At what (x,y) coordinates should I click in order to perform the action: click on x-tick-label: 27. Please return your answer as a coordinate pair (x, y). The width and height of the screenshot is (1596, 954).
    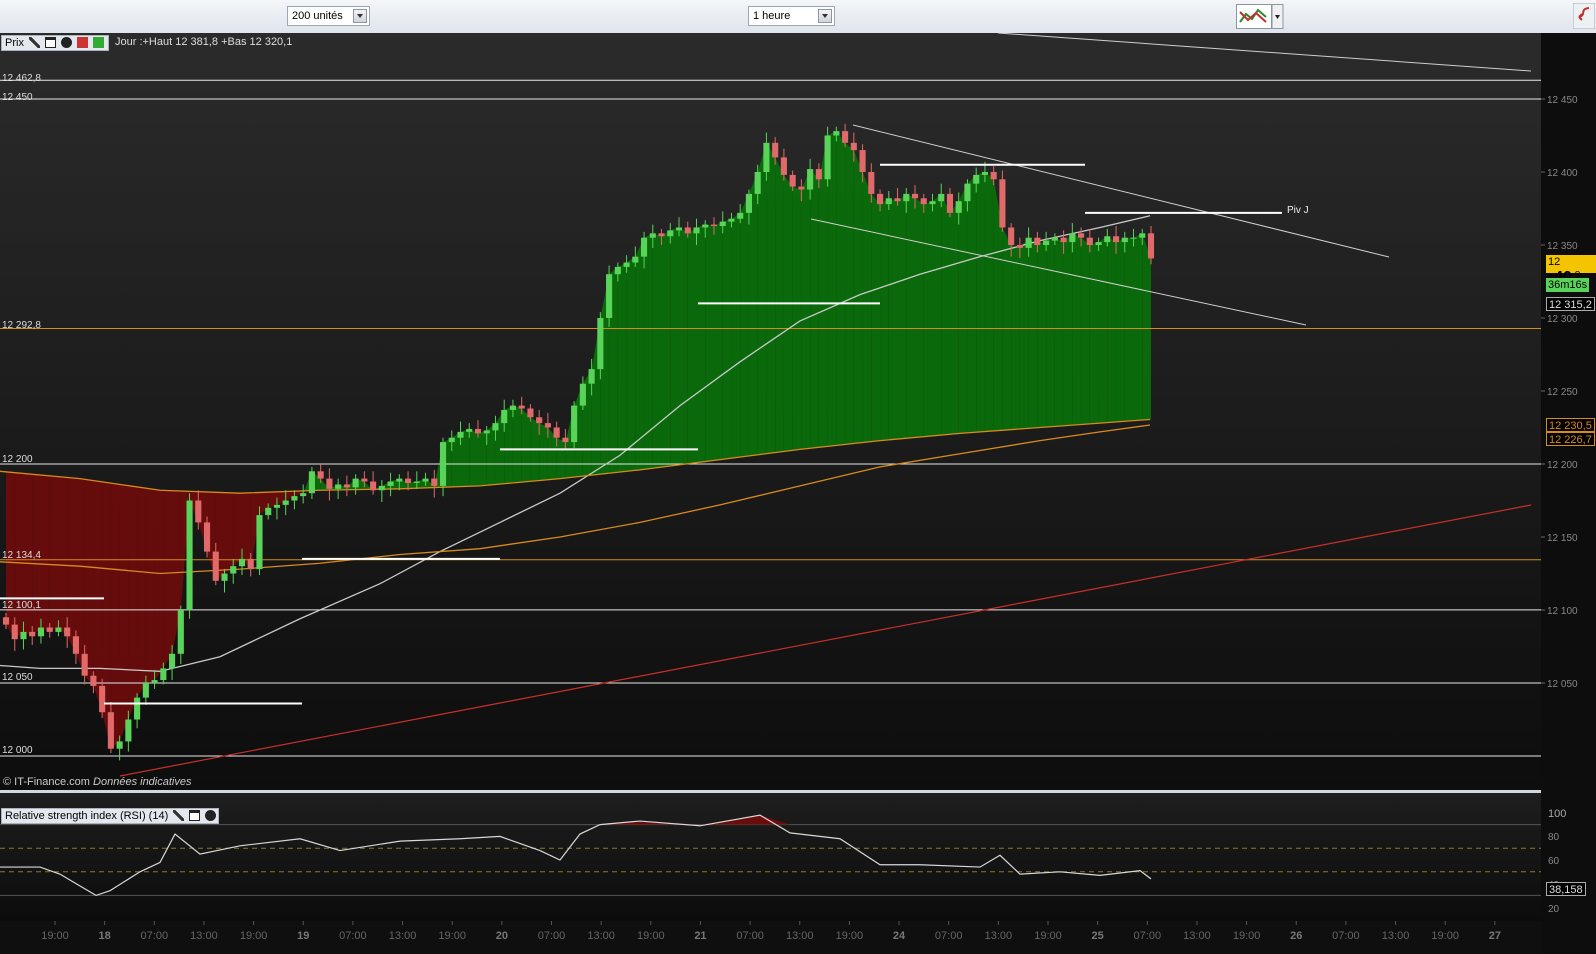
    Looking at the image, I should click on (1495, 936).